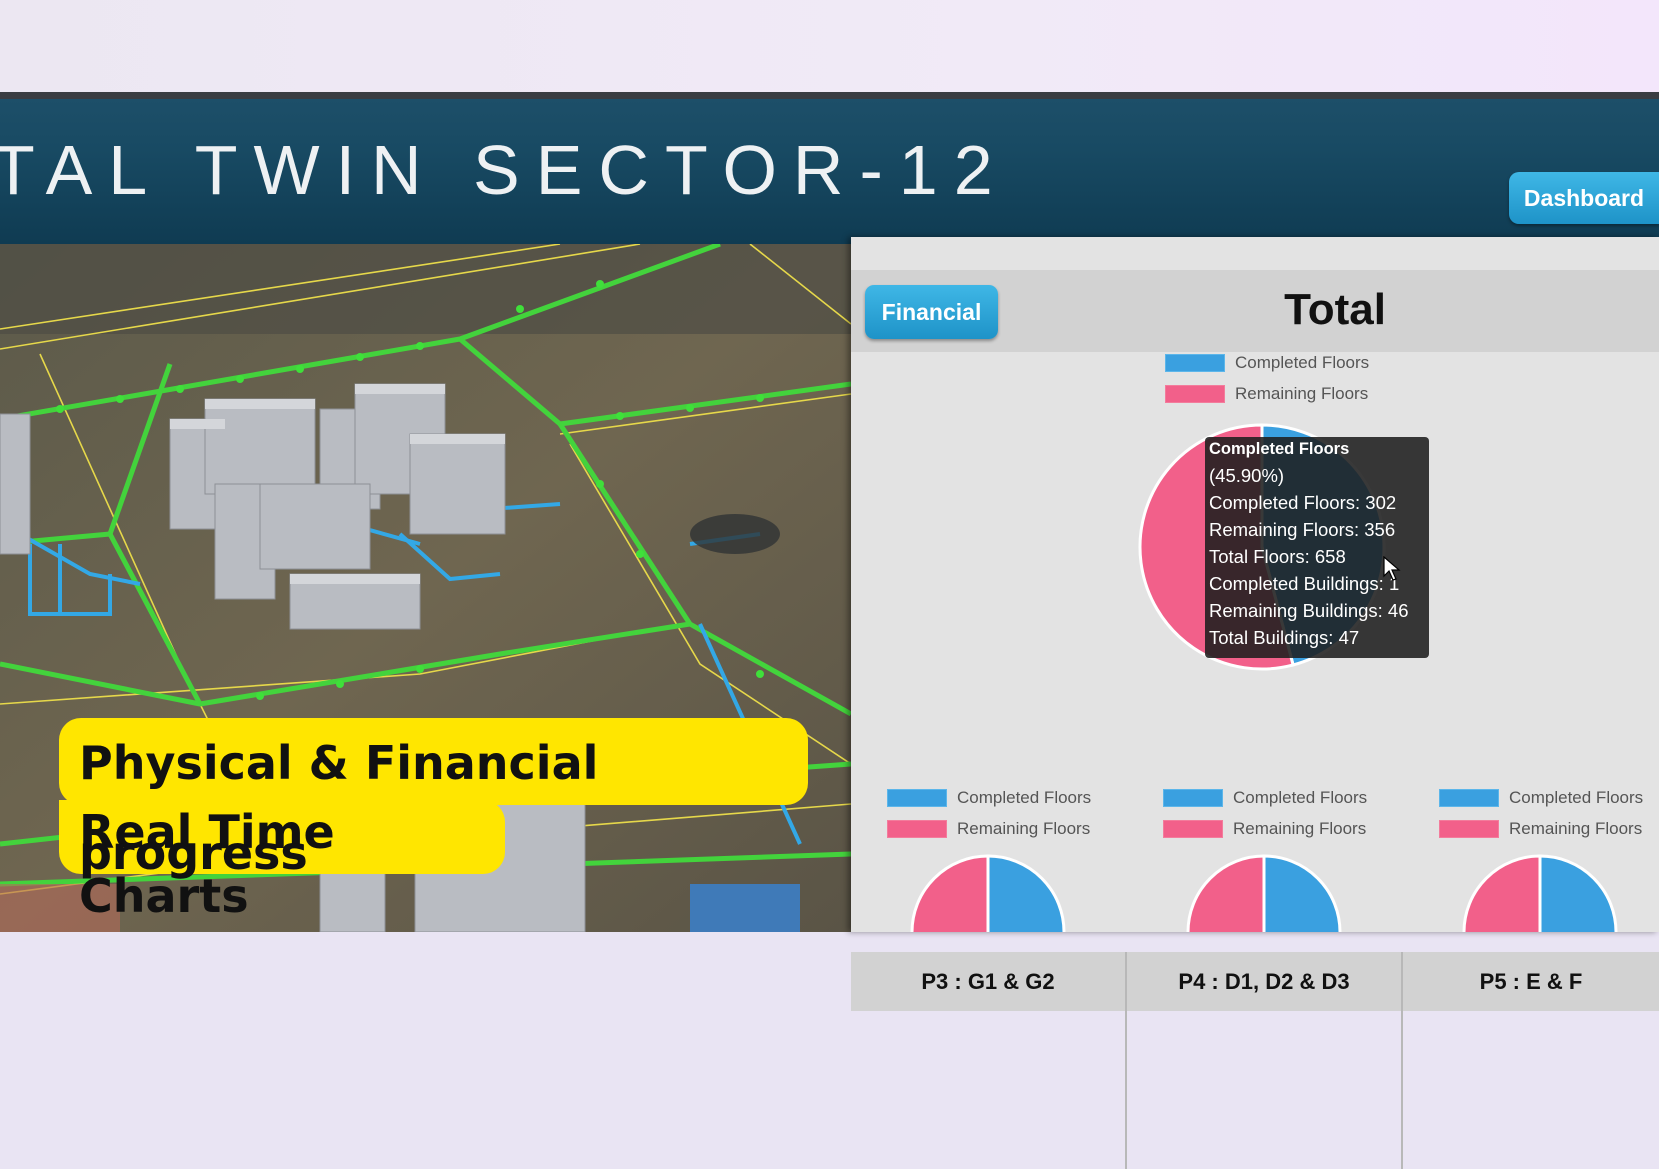 The width and height of the screenshot is (1659, 1169). I want to click on tooltip-percent: (45.90%), so click(1247, 475).